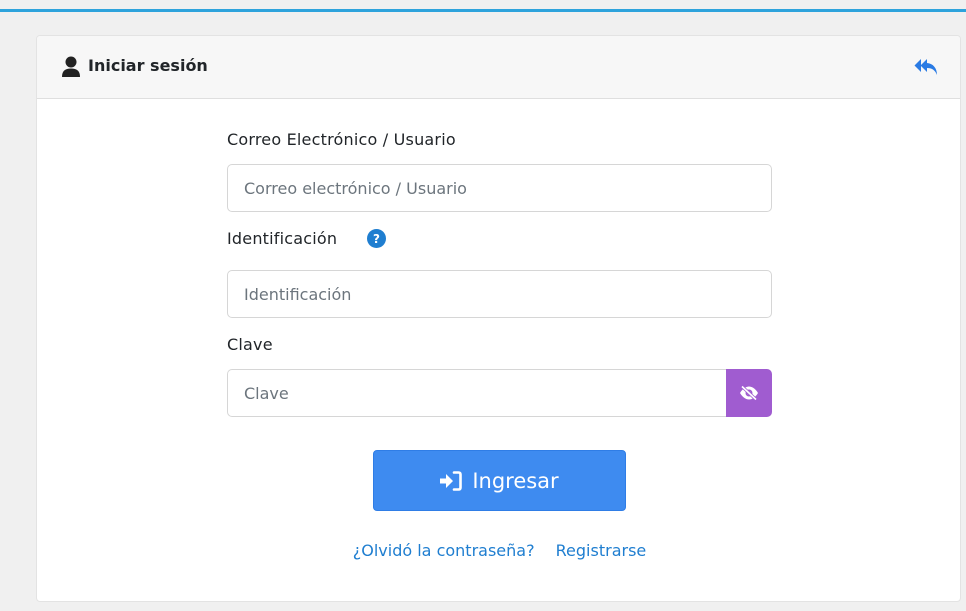 The height and width of the screenshot is (611, 966). I want to click on ingresar-button: Ingresar, so click(499, 480).